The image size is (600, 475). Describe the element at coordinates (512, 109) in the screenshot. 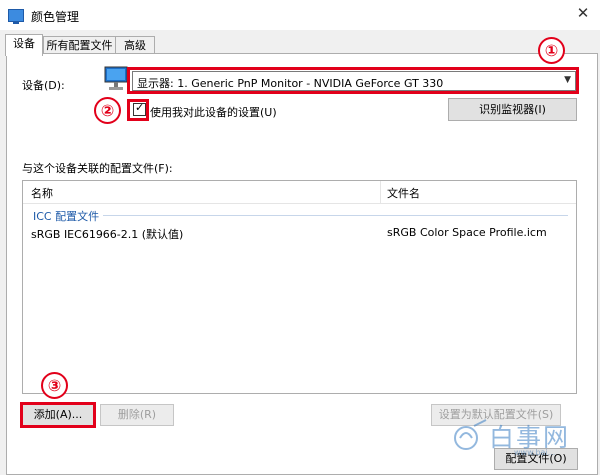

I see `identify-monitors-button: 识别监视器(I)` at that location.